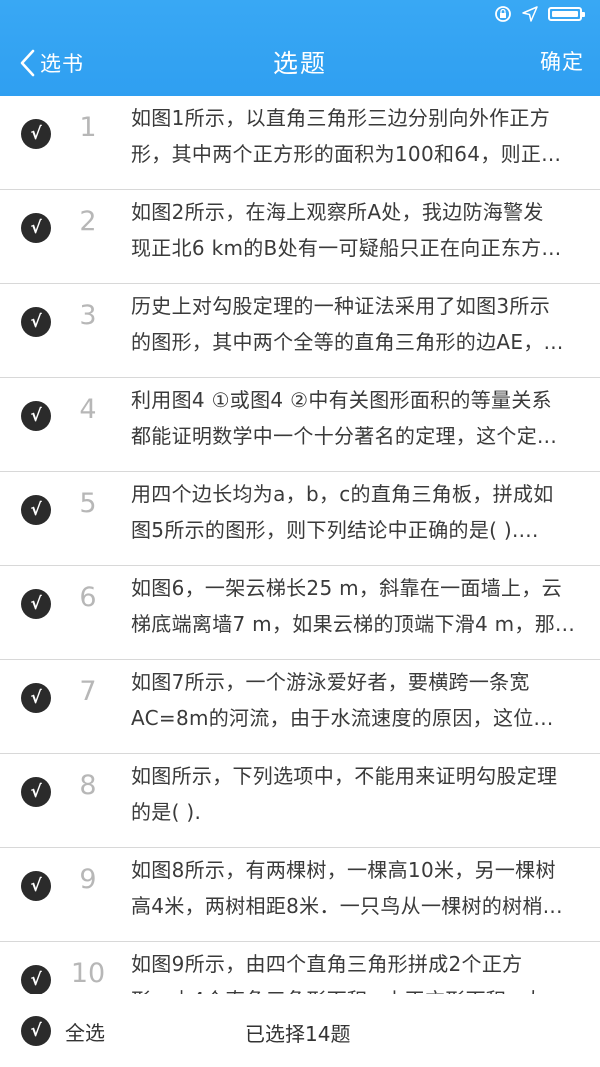  I want to click on nav-bar: 选书 选题 确定, so click(300, 63).